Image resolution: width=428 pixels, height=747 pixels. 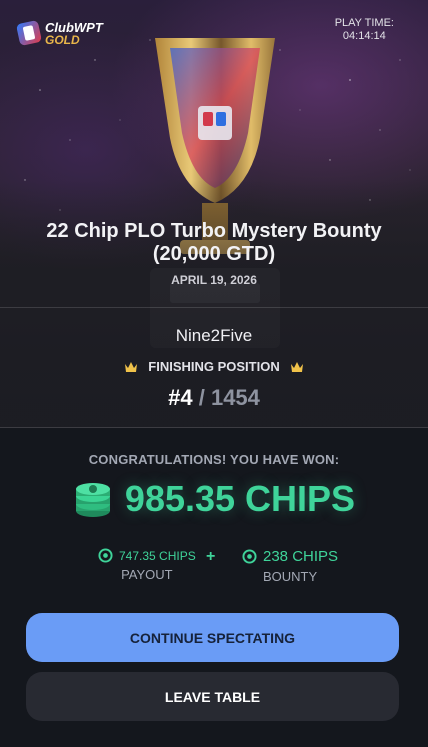 I want to click on finishing-position: #4 / 1454, so click(x=214, y=398).